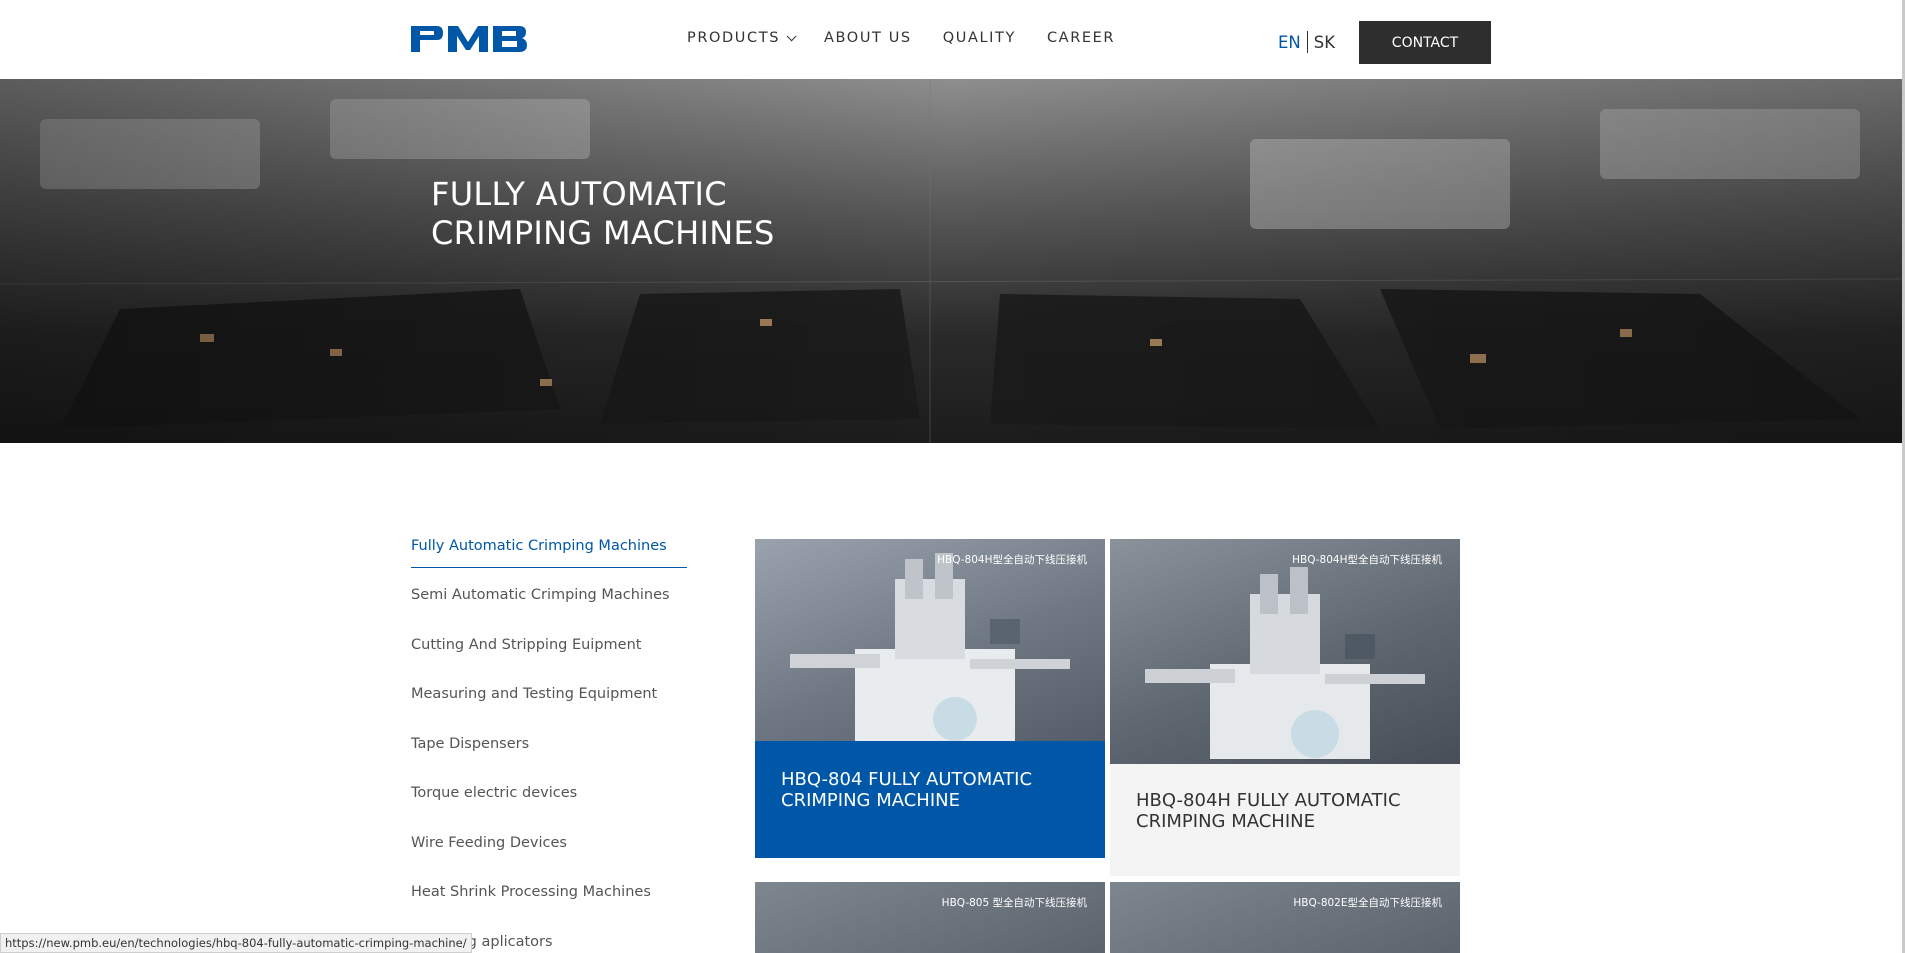  I want to click on sidebar-item-tape-dispensers: Tape Dispensers, so click(549, 759).